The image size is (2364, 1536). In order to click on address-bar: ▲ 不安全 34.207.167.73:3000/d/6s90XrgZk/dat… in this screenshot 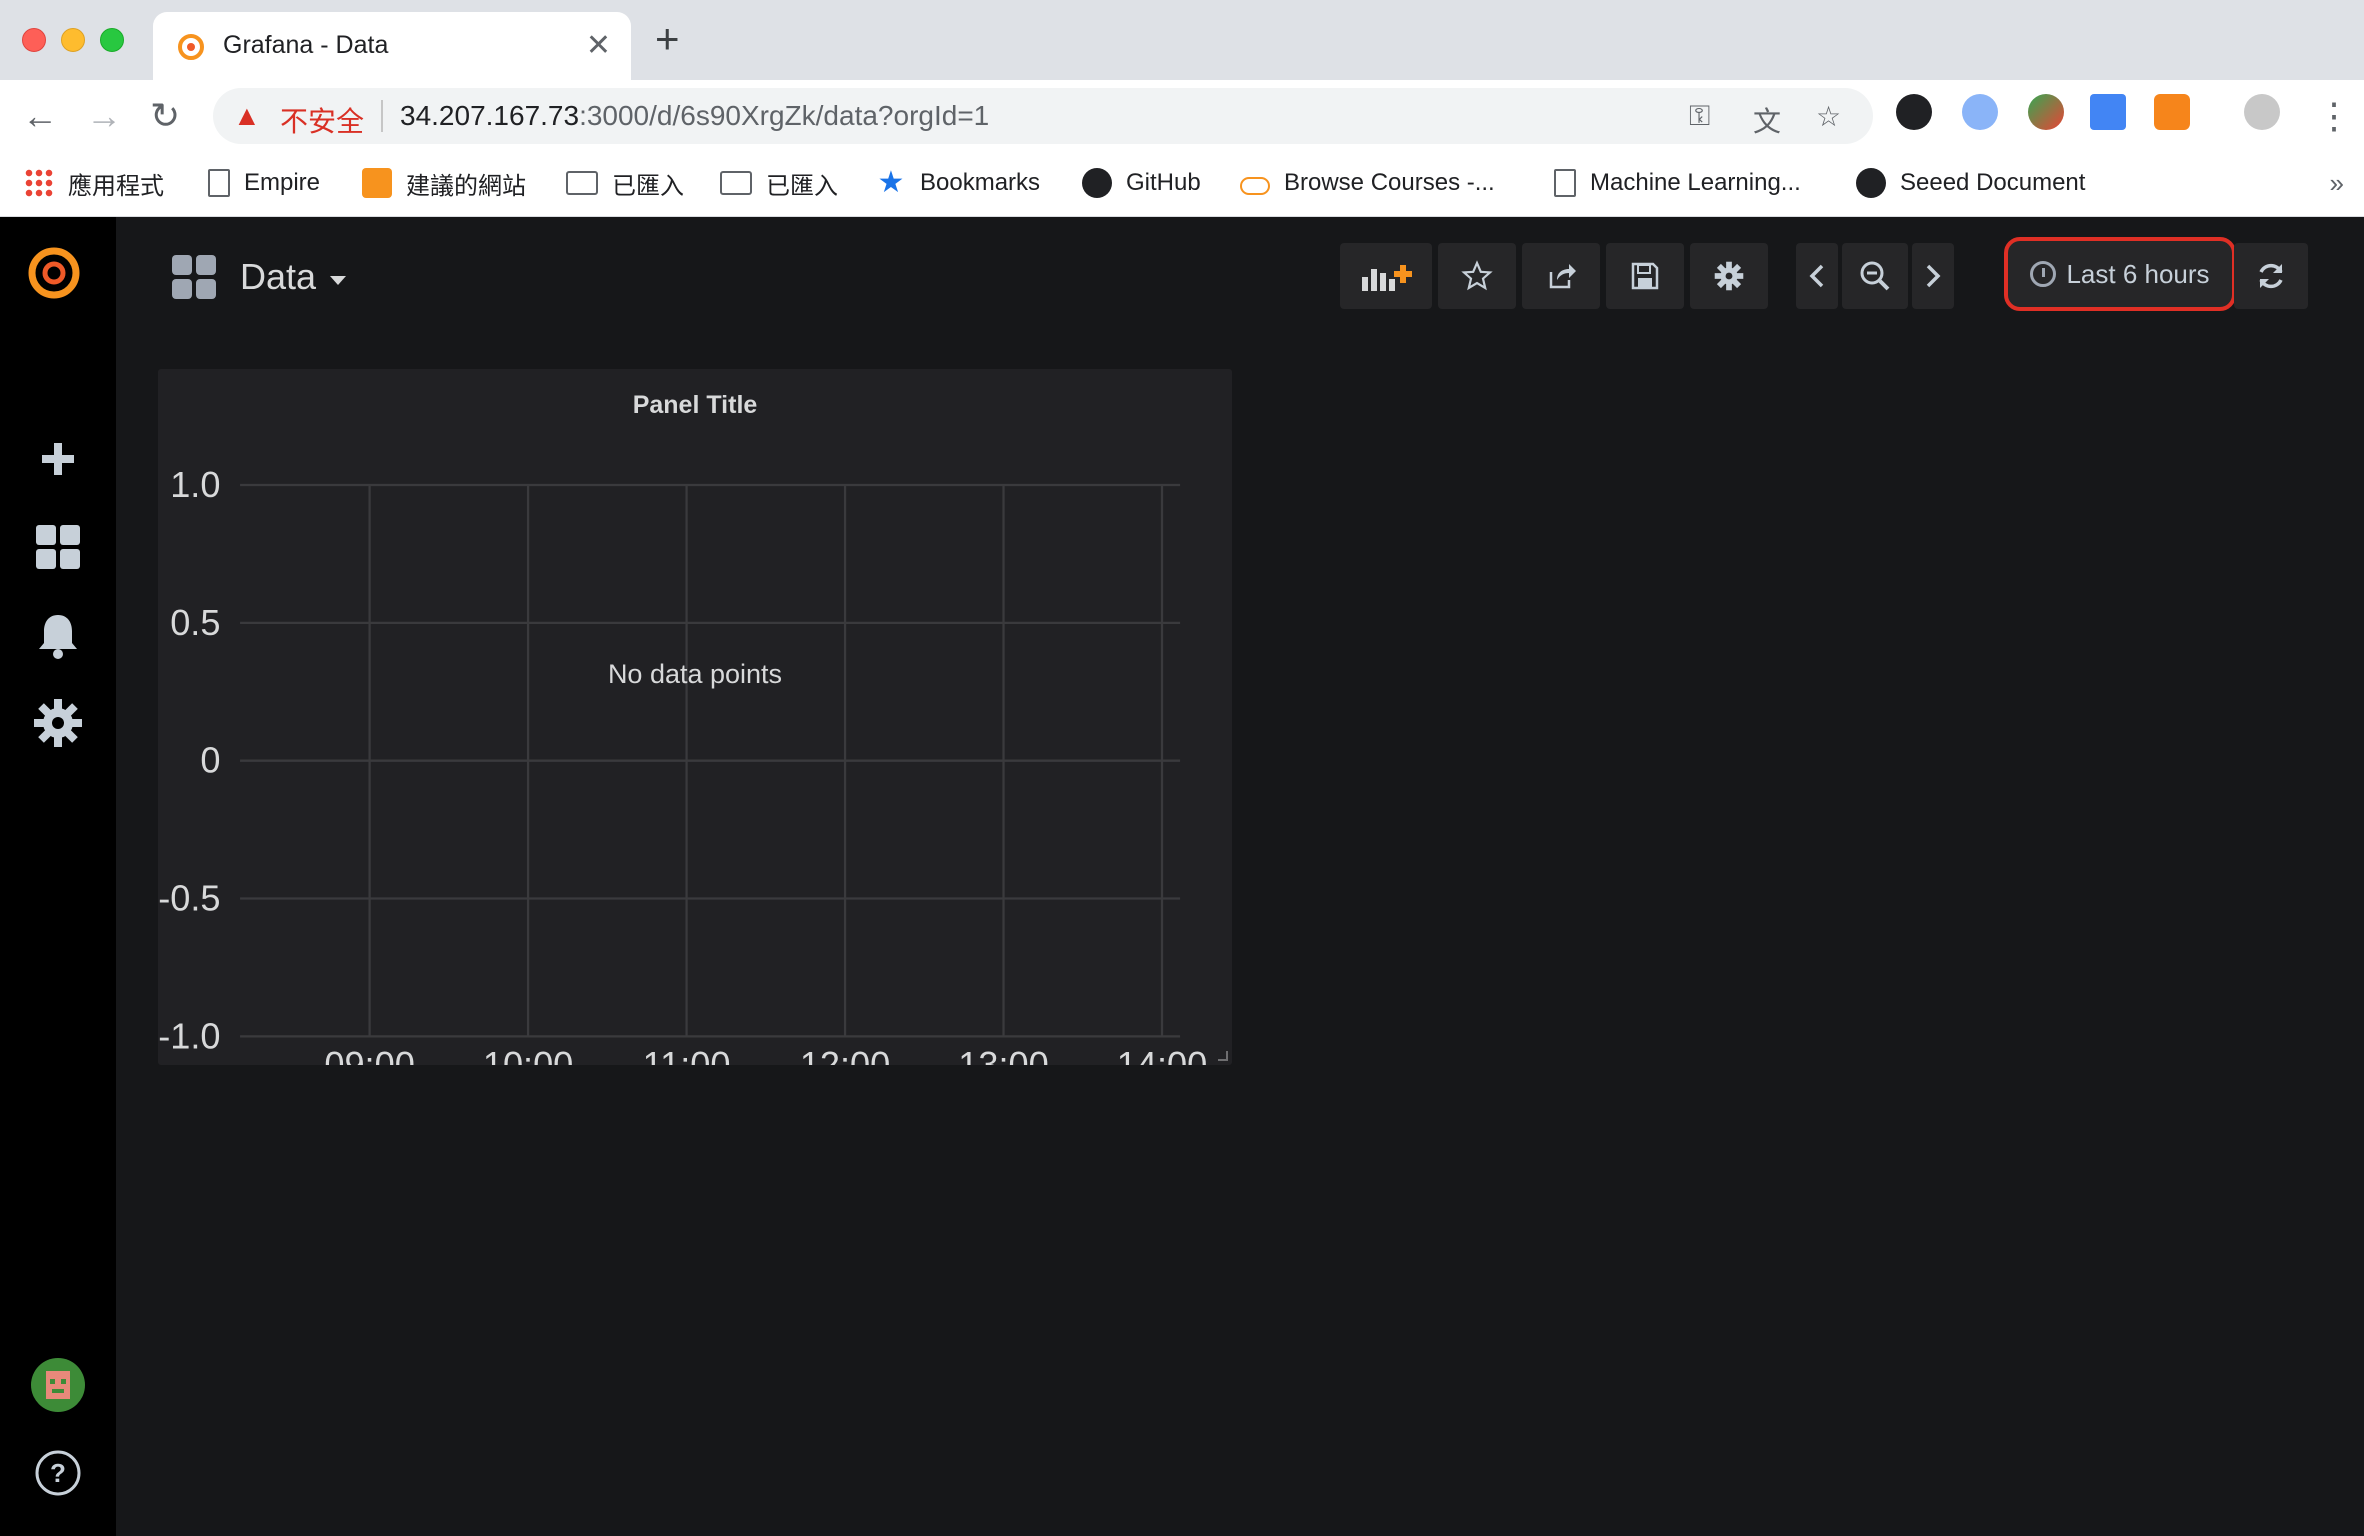, I will do `click(1043, 116)`.